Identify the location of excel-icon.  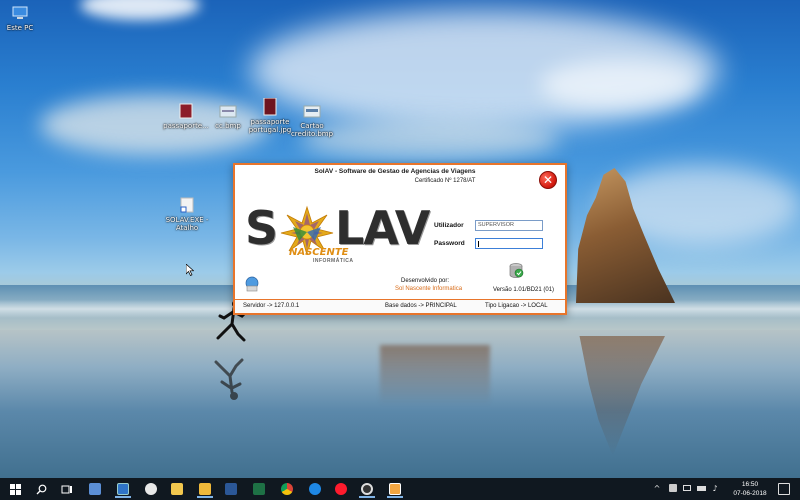
(259, 489).